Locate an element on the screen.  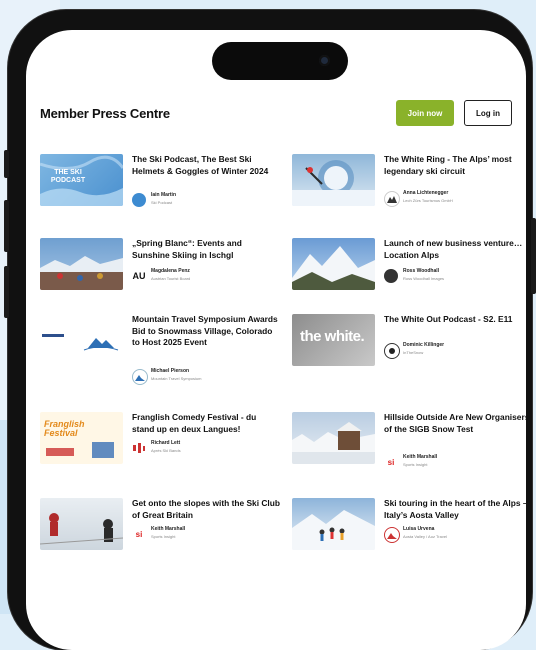
page-header: Member Press Centre Join now Log in is located at coordinates (276, 115).